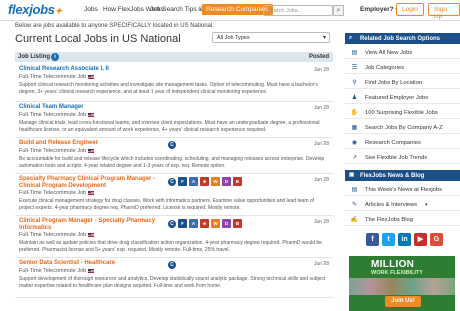  What do you see at coordinates (354, 68) in the screenshot?
I see `list-icon: ☰` at bounding box center [354, 68].